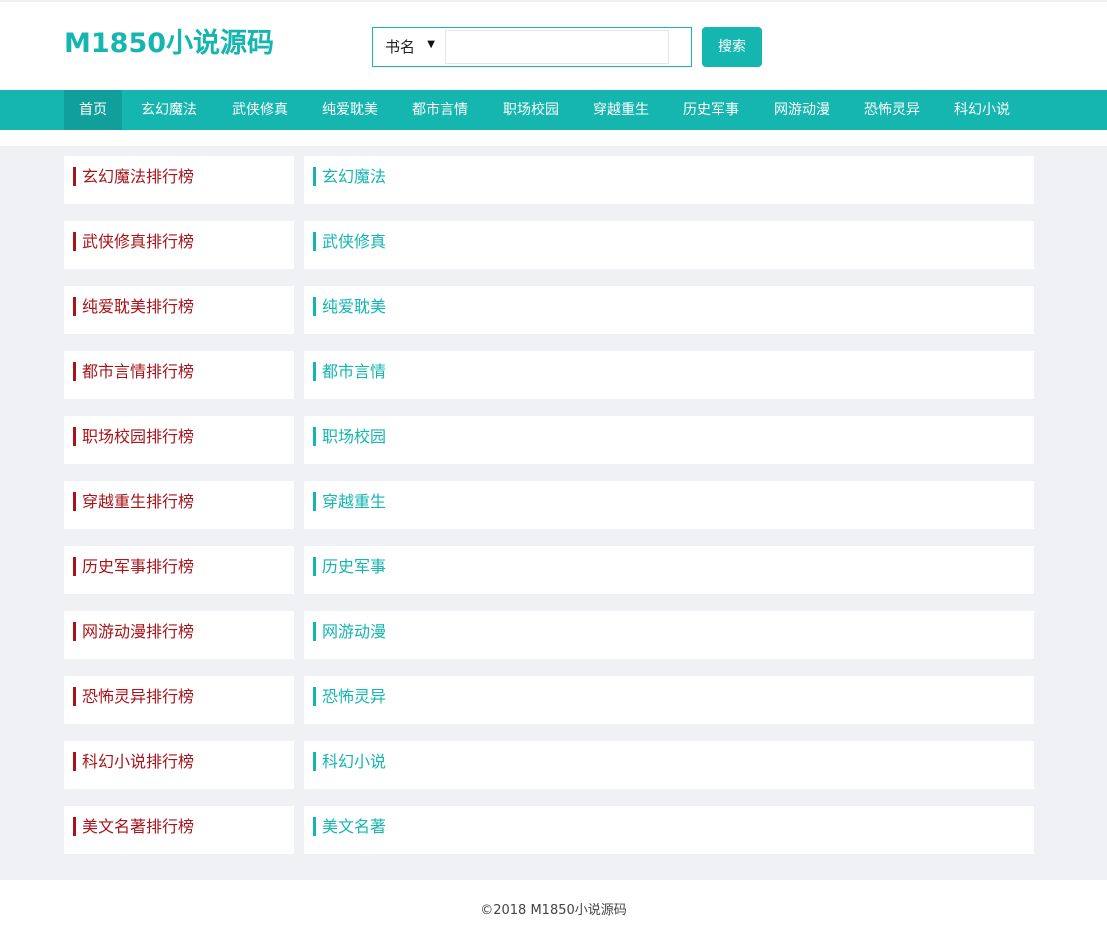  What do you see at coordinates (669, 635) in the screenshot?
I see `ranking-category: 网游动漫` at bounding box center [669, 635].